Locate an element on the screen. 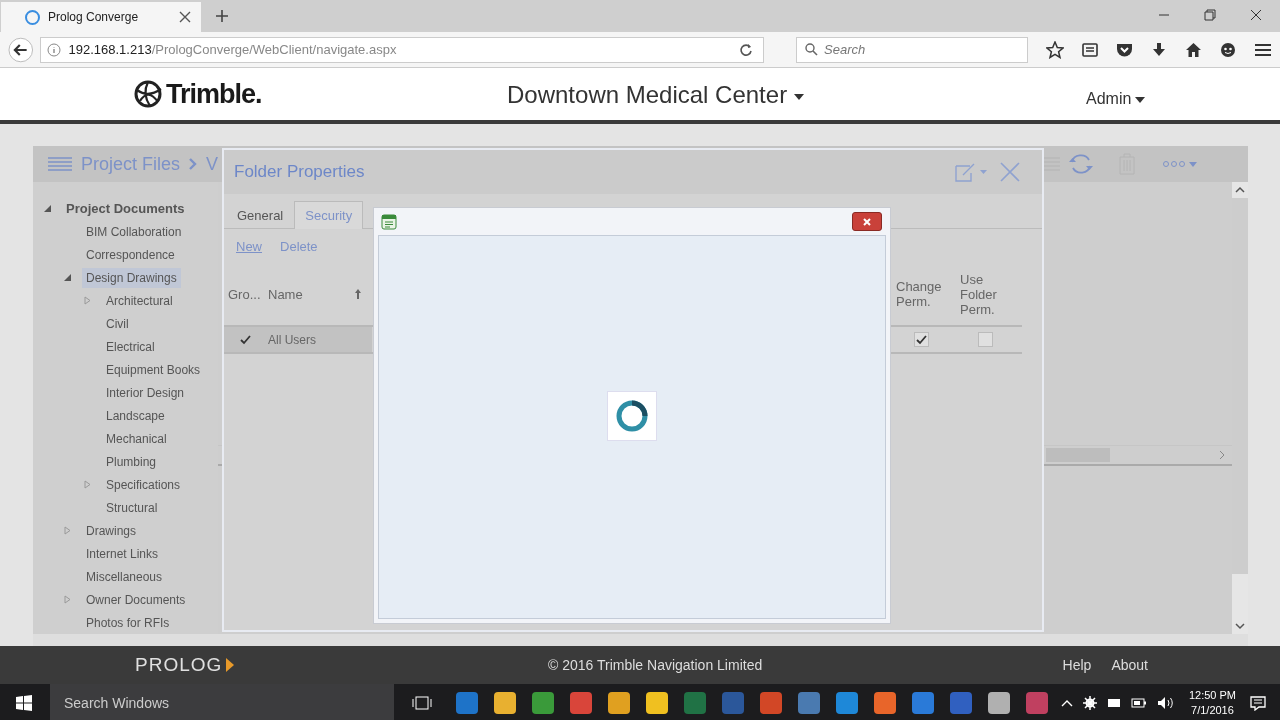 The height and width of the screenshot is (720, 1280). column-header: Name is located at coordinates (318, 294).